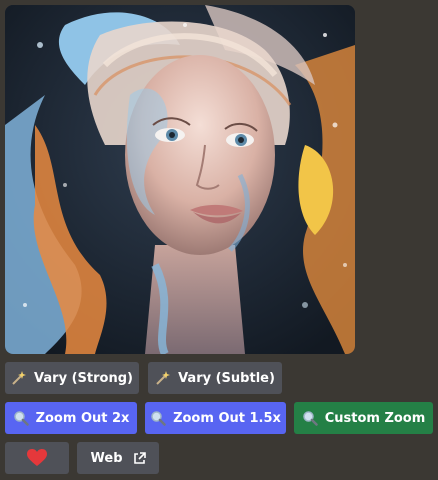 The width and height of the screenshot is (438, 480). Describe the element at coordinates (375, 418) in the screenshot. I see `custom-zoom-label: Custom Zoom` at that location.